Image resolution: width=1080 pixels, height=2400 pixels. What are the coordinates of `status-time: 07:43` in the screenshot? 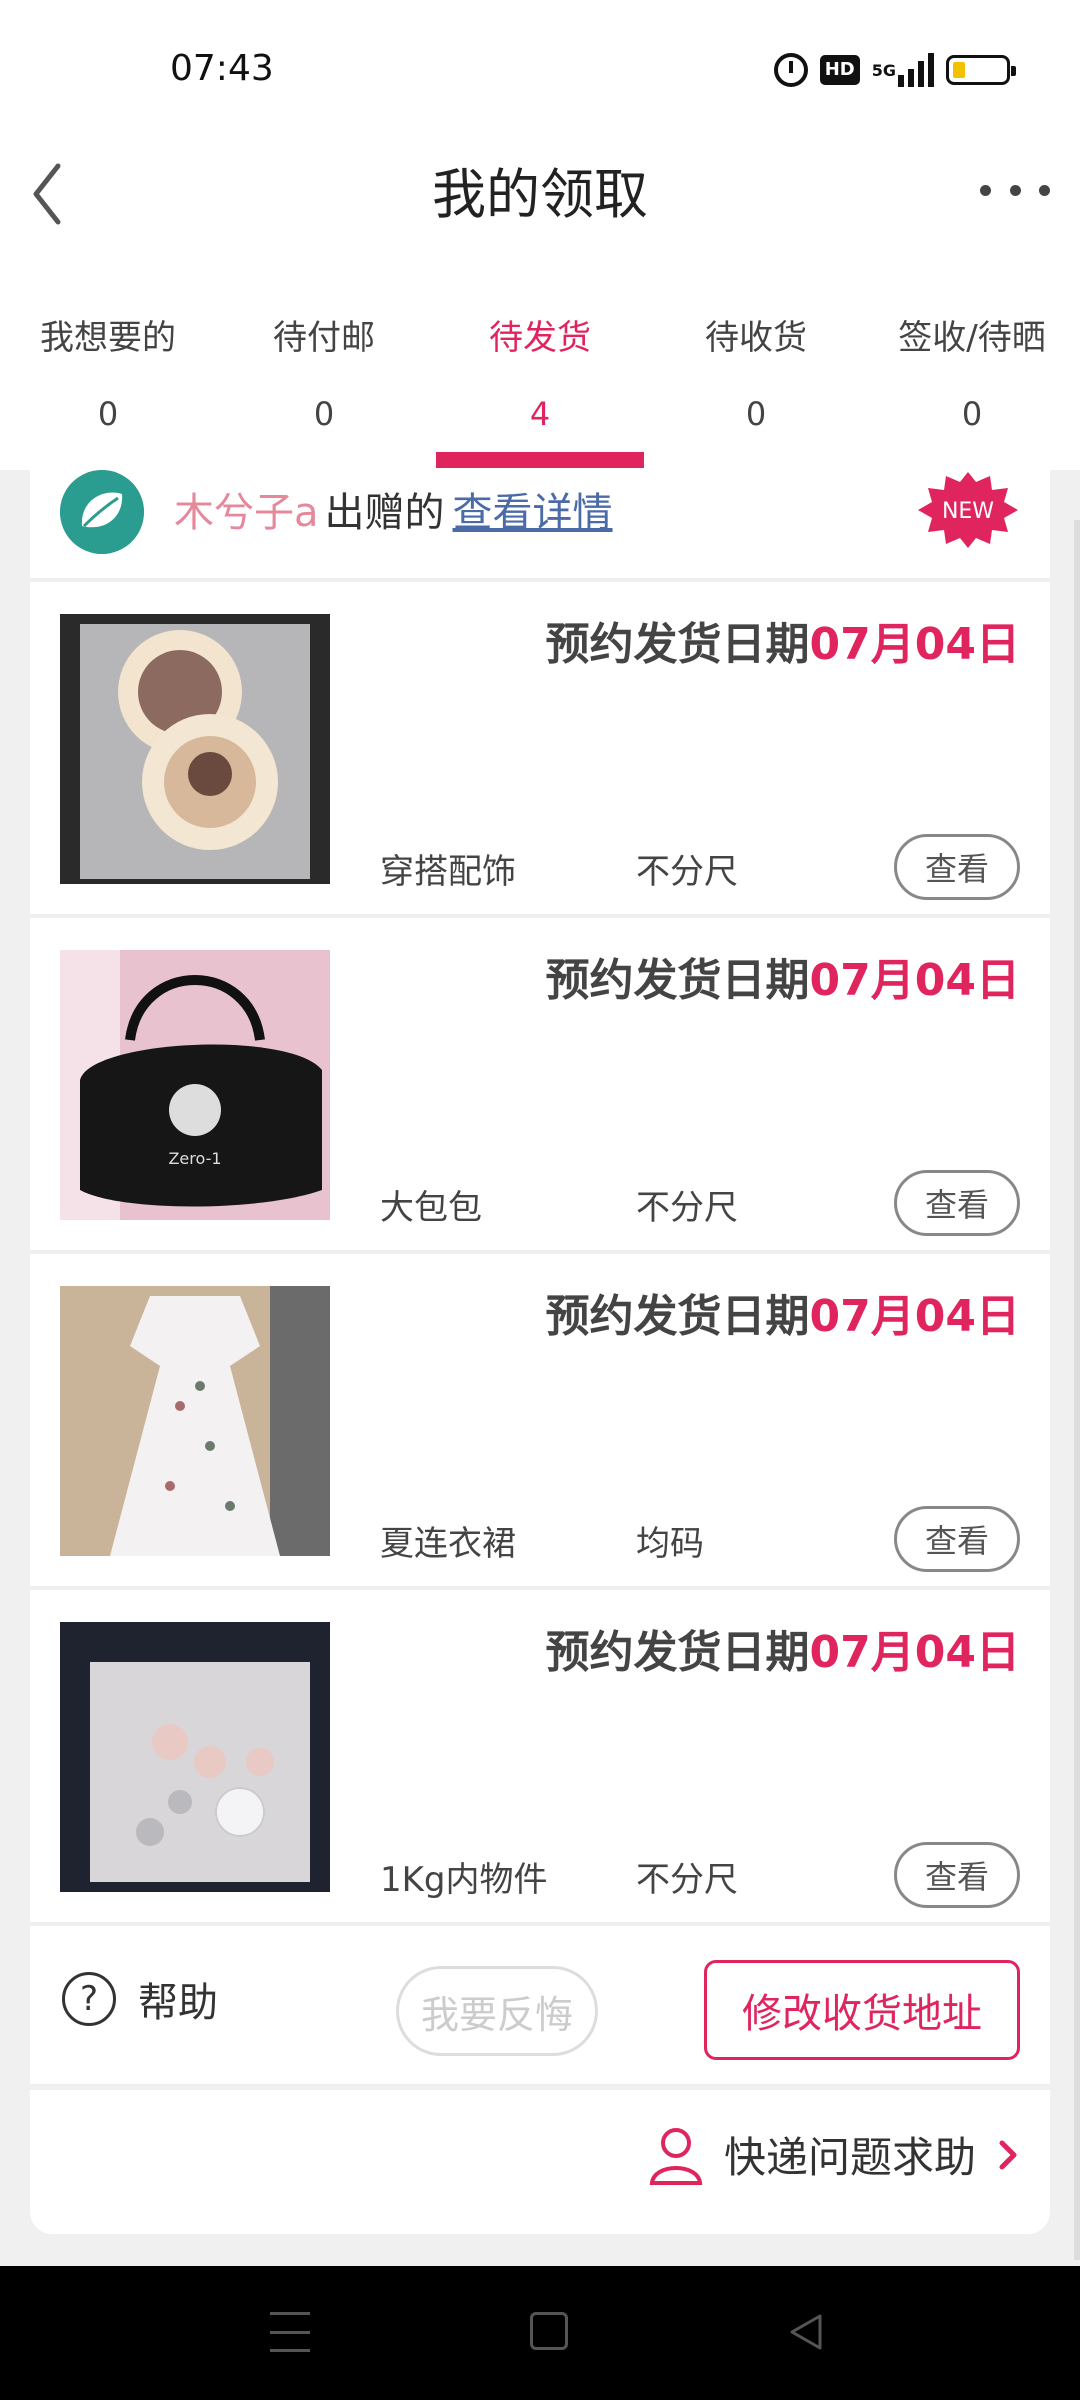 It's located at (222, 68).